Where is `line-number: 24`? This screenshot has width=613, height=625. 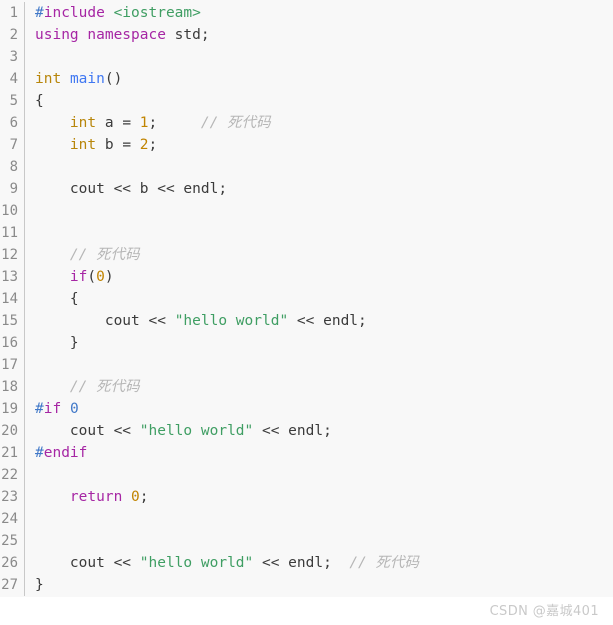 line-number: 24 is located at coordinates (9, 519).